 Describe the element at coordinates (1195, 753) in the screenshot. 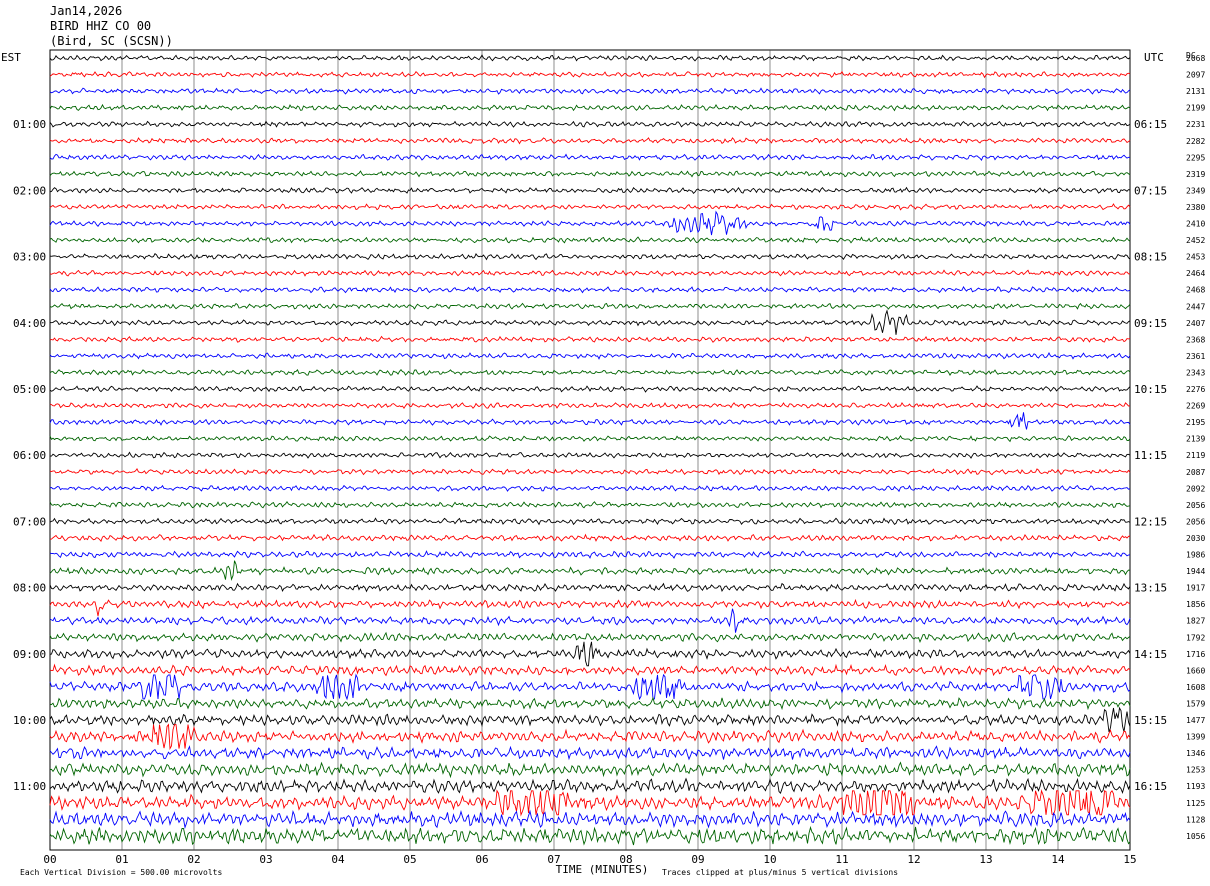

I see `dc-offset-label: 1346` at that location.